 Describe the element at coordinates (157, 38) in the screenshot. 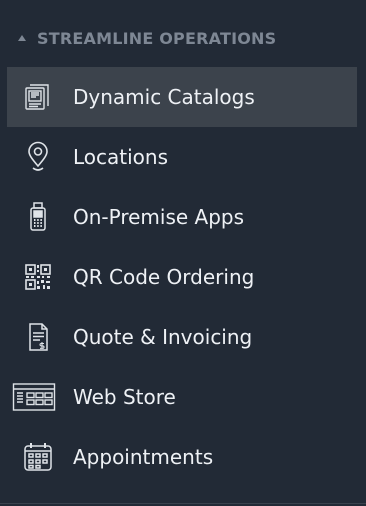

I see `section-title: STREAMLINE OPERATIONS` at that location.